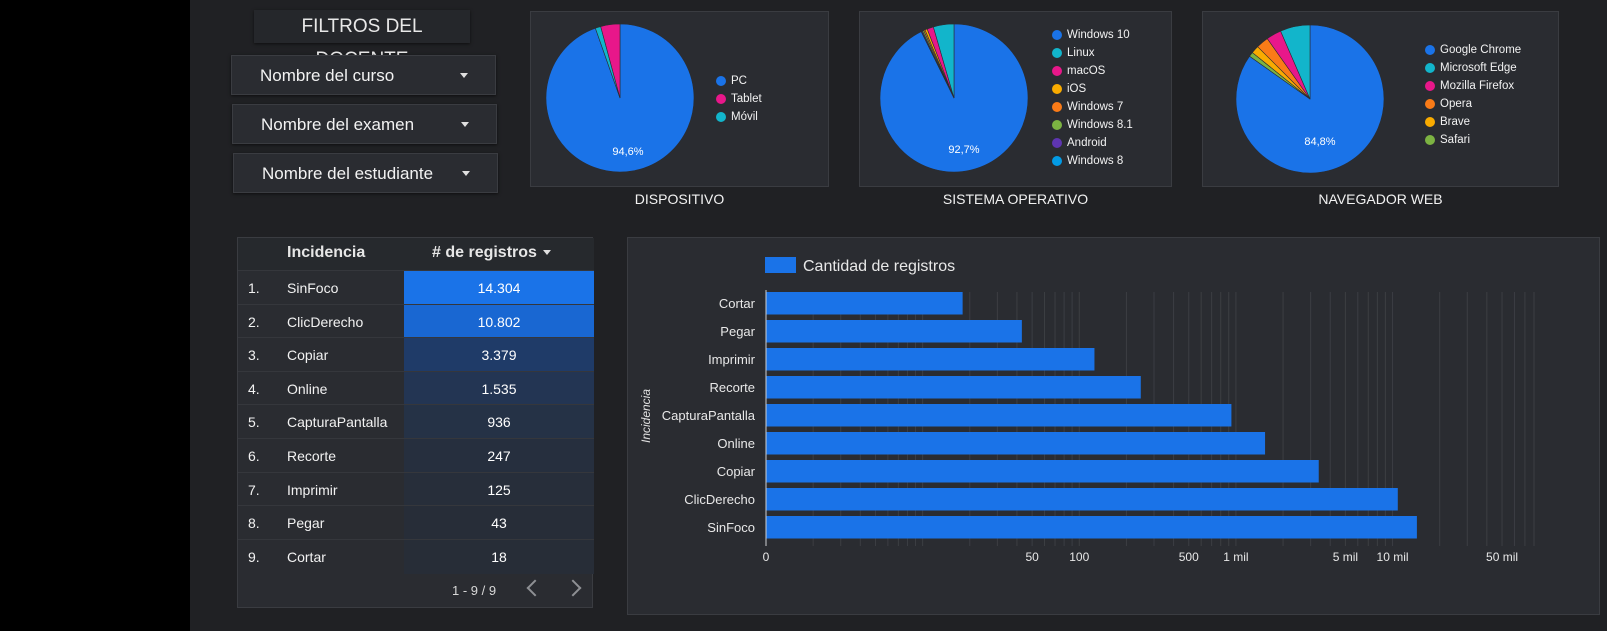  What do you see at coordinates (416, 556) in the screenshot?
I see `table-row: 9. Cortar 18` at bounding box center [416, 556].